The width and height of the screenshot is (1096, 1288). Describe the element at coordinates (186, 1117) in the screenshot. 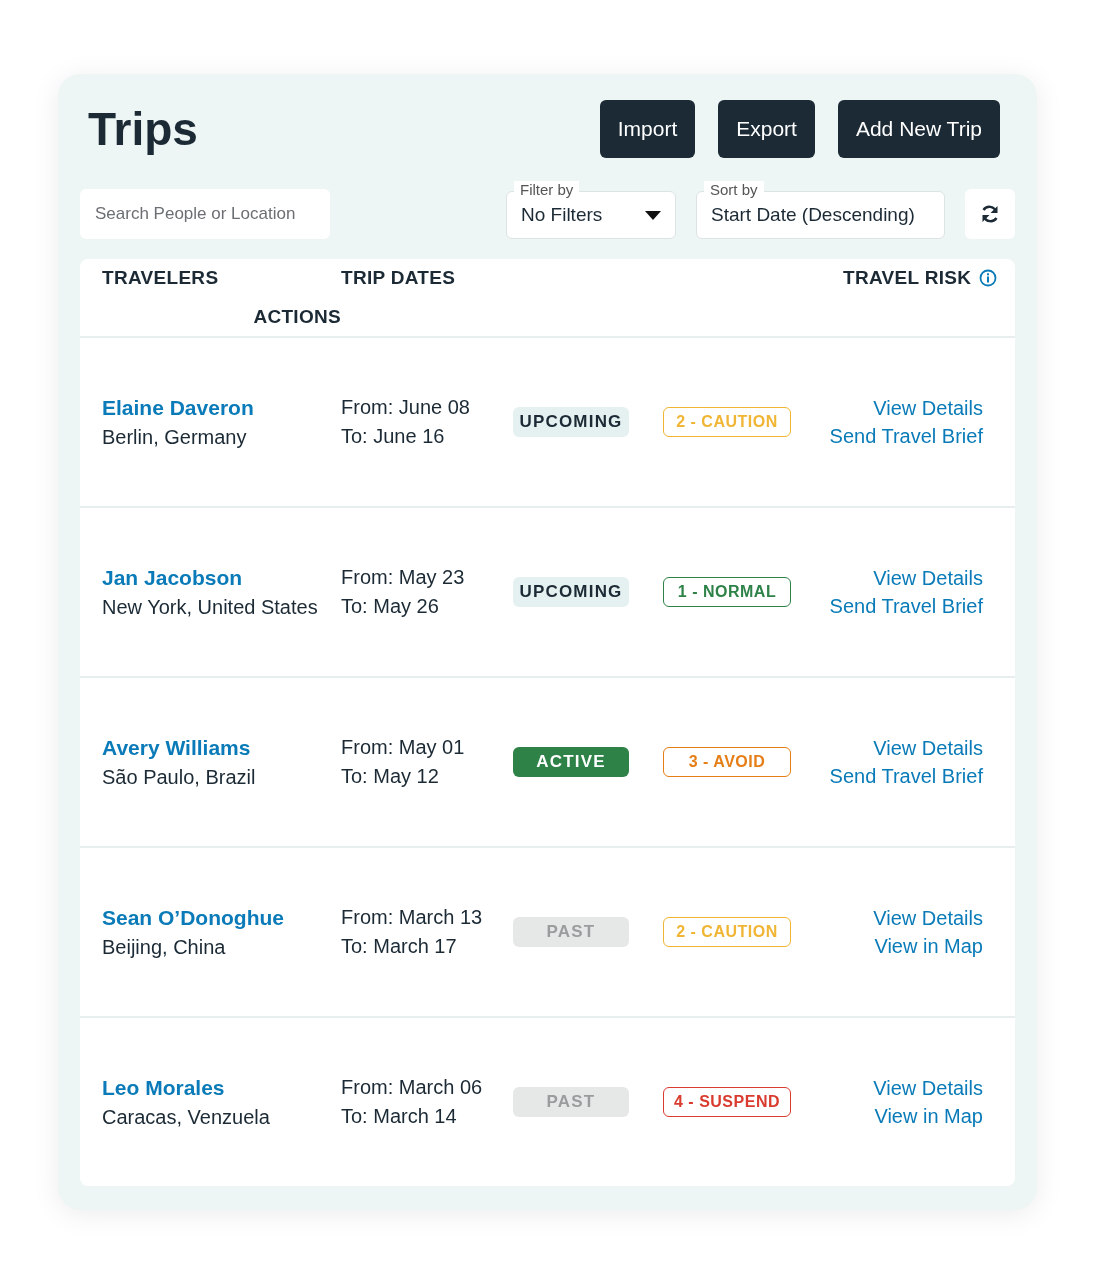

I see `traveler-location: Caracas, Venzuela` at that location.